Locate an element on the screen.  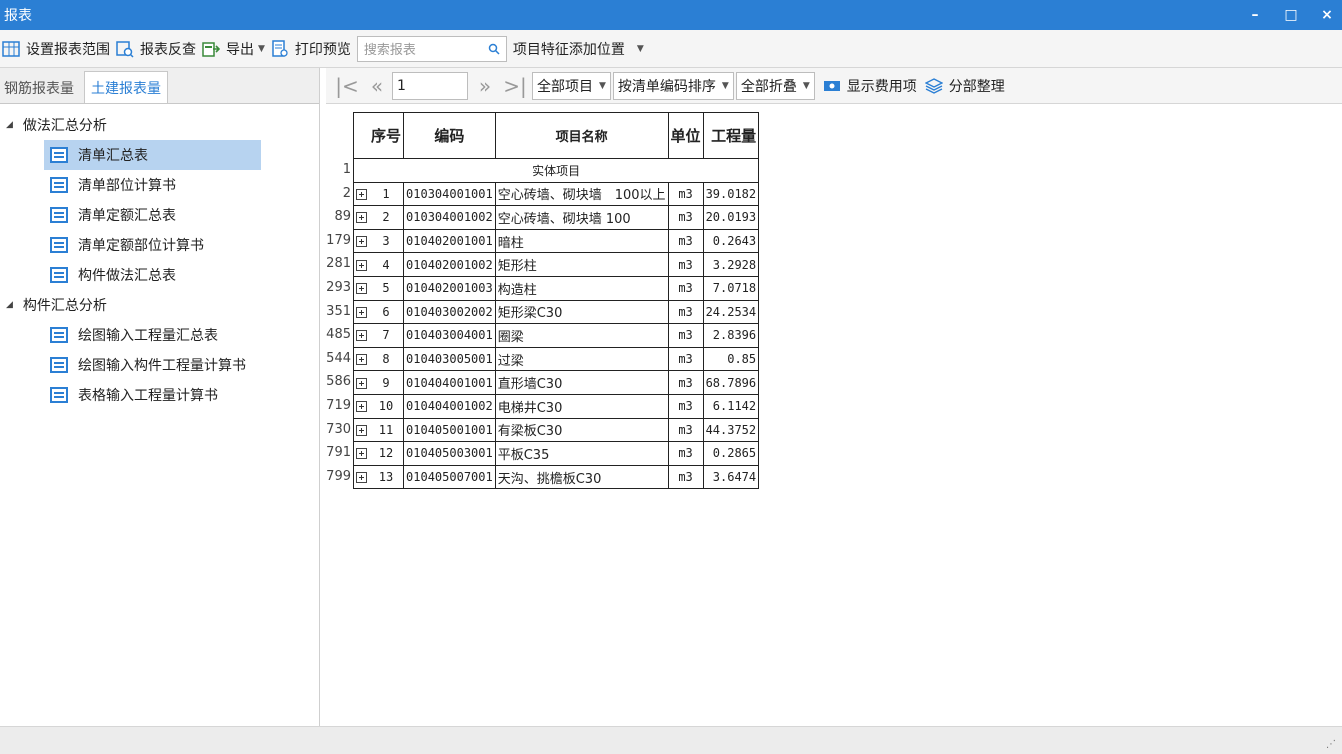
tree-item-label: 表格输入工程量计算书 is located at coordinates (148, 396).